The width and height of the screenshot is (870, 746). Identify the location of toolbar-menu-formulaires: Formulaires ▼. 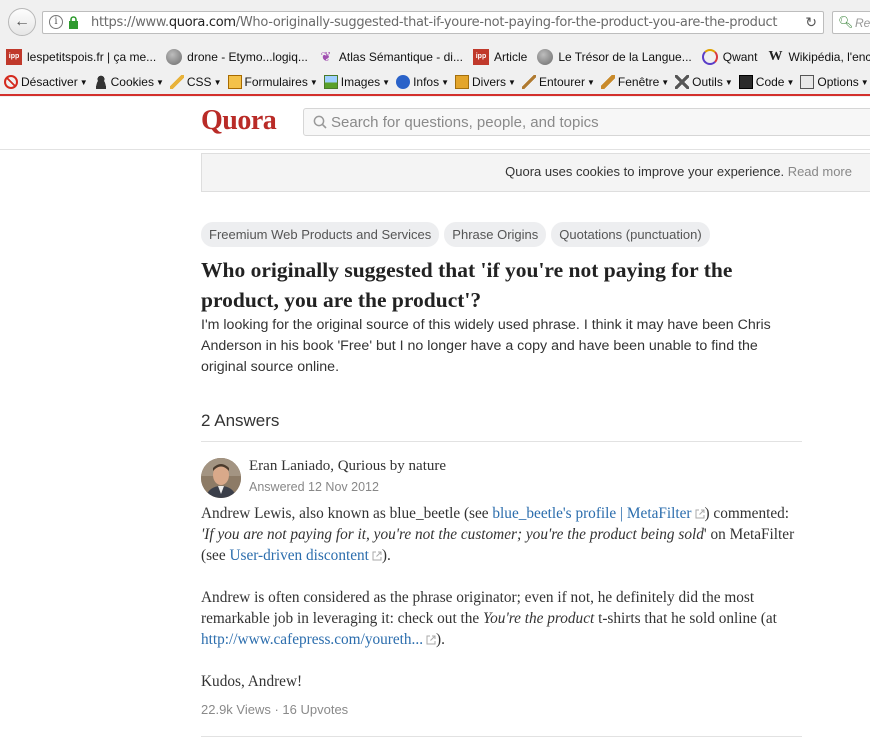
(272, 82).